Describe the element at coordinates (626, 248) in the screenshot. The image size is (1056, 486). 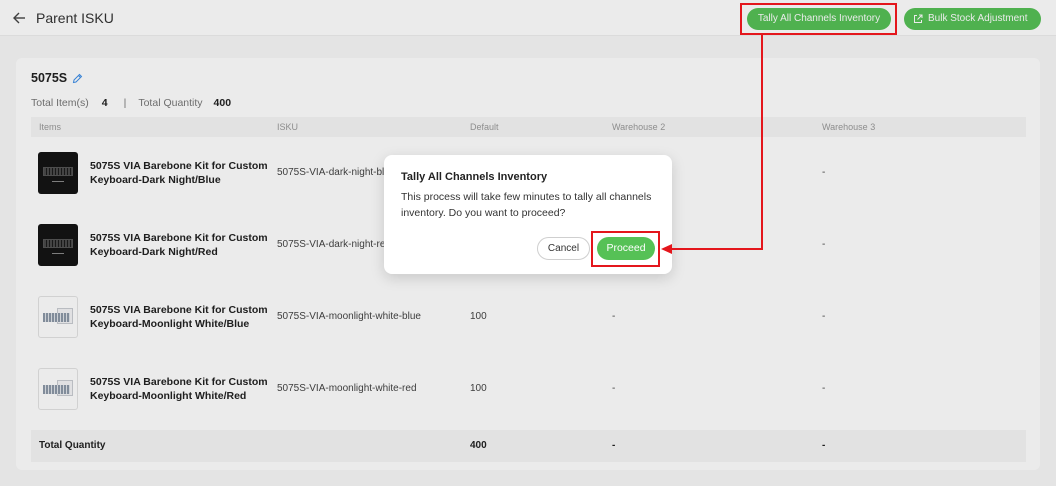
I see `proceed-button: Proceed` at that location.